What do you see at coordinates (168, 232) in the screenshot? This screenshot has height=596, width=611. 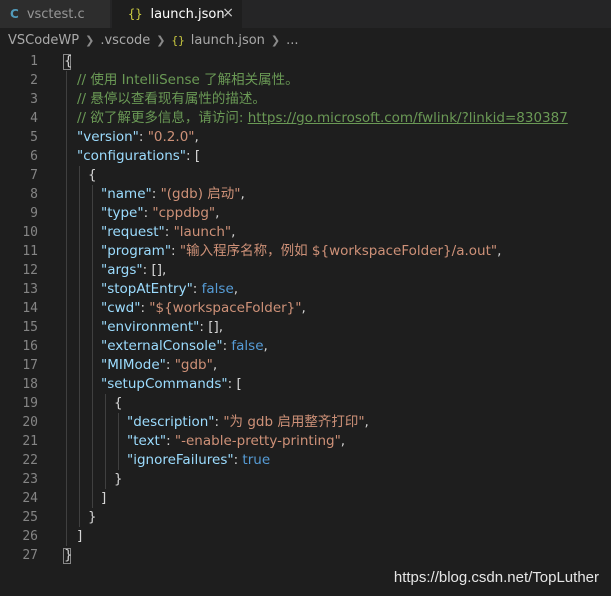 I see `code-line-10: "request": "launch",` at bounding box center [168, 232].